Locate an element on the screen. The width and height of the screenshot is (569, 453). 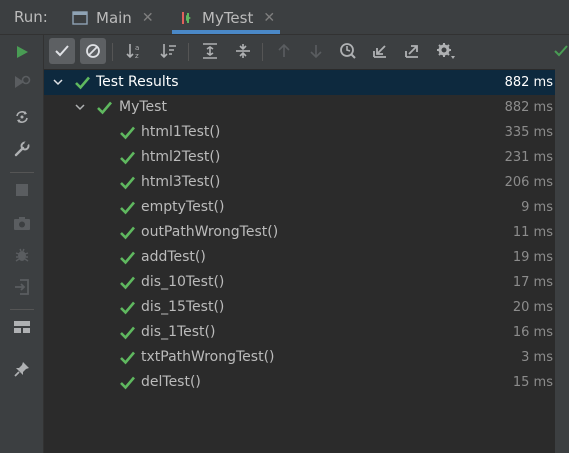
tree-row-test: emptyTest() 9 ms is located at coordinates (299, 207).